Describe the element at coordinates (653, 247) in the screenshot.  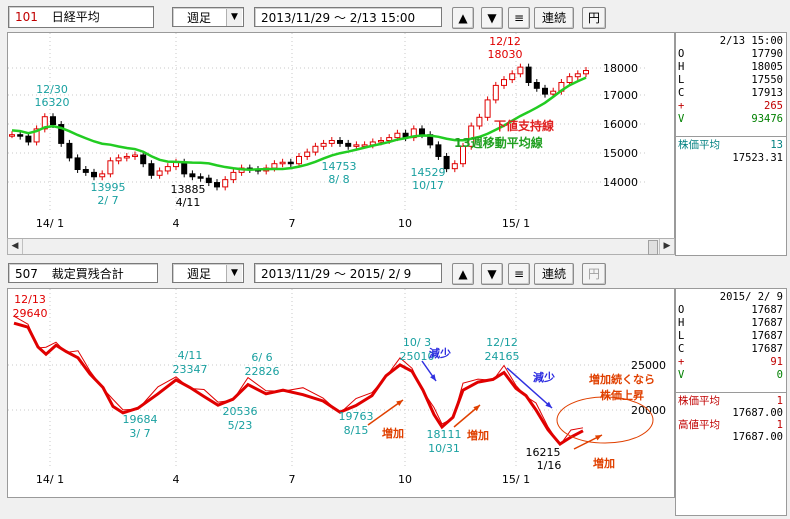
I see `scroll-thumb` at that location.